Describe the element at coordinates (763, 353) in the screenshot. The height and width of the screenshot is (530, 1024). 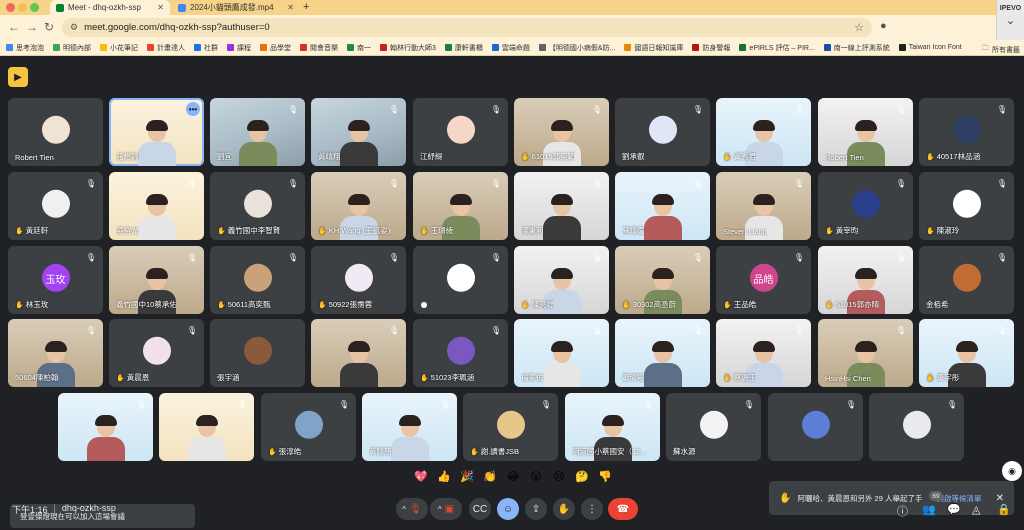
I see `participant-tile: 🎙 ✋ 蔡惠玉` at that location.